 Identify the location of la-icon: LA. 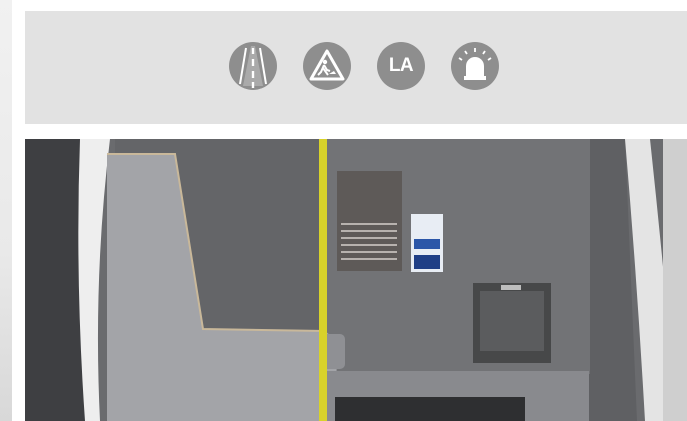
(401, 66).